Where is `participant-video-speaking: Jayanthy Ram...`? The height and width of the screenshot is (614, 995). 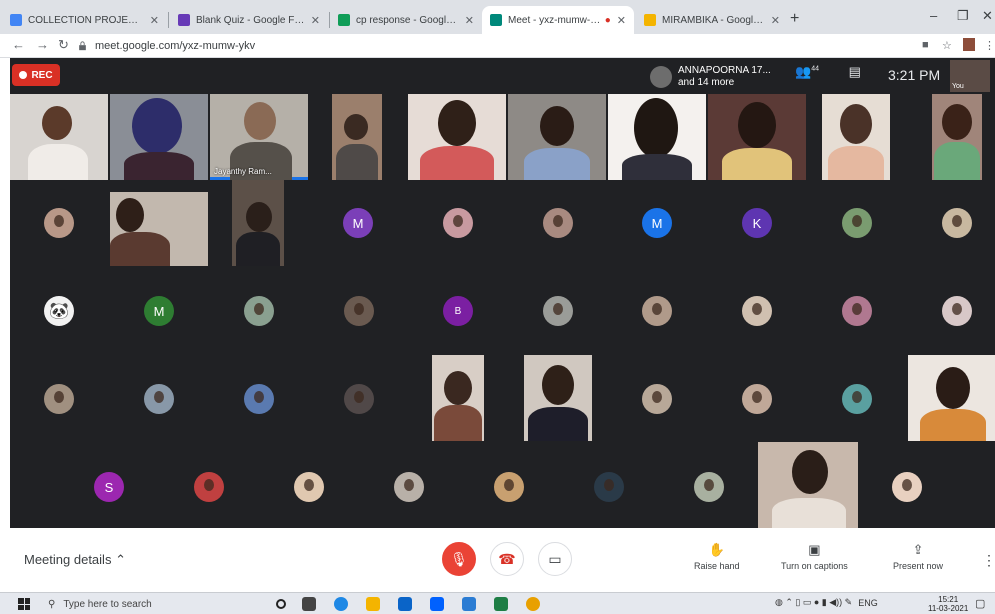
participant-video-speaking: Jayanthy Ram... is located at coordinates (259, 137).